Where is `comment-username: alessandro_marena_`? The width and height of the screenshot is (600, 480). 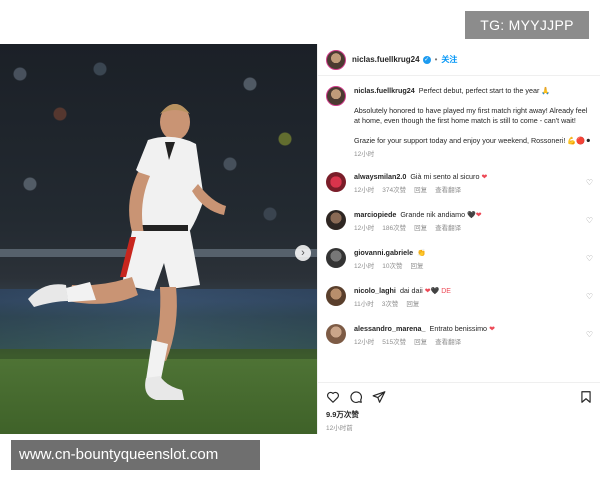 comment-username: alessandro_marena_ is located at coordinates (390, 328).